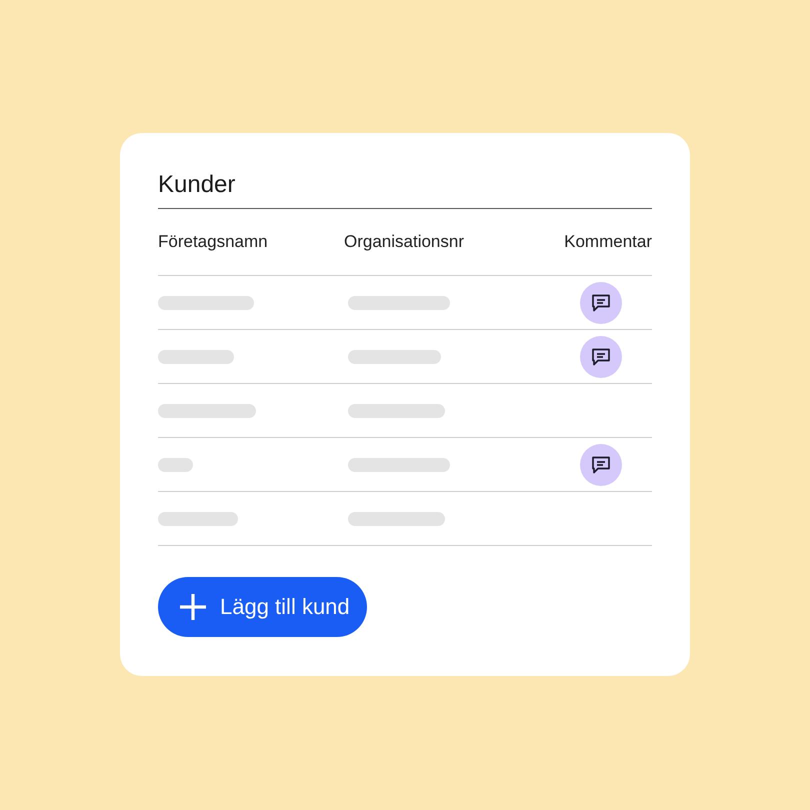 This screenshot has width=810, height=810. Describe the element at coordinates (175, 465) in the screenshot. I see `placeholder-bar` at that location.